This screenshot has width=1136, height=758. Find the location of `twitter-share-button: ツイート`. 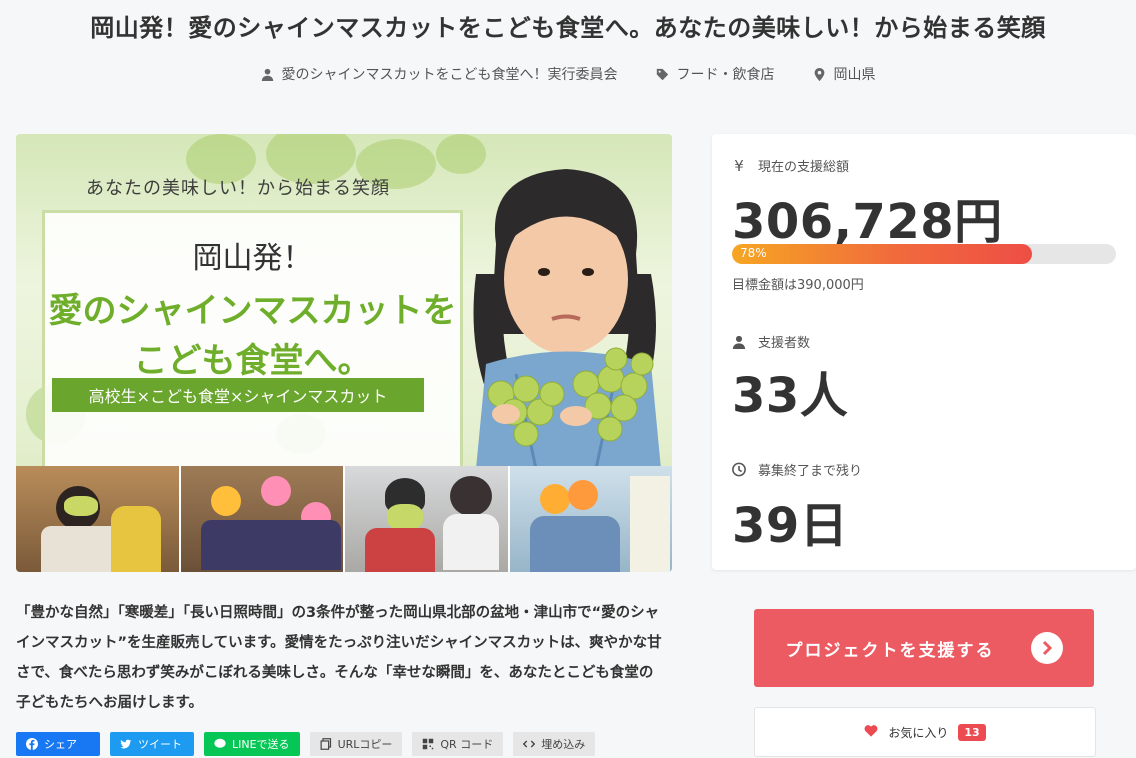

twitter-share-button: ツイート is located at coordinates (152, 744).